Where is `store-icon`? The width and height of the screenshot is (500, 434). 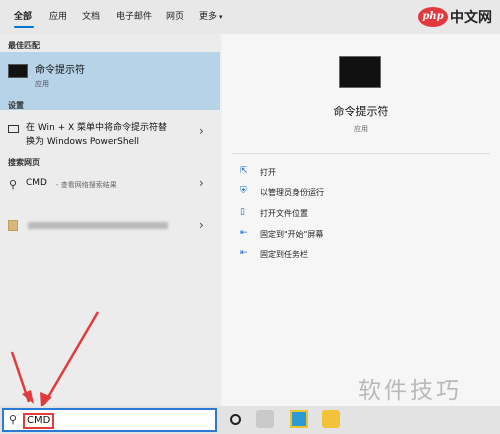 store-icon is located at coordinates (299, 419).